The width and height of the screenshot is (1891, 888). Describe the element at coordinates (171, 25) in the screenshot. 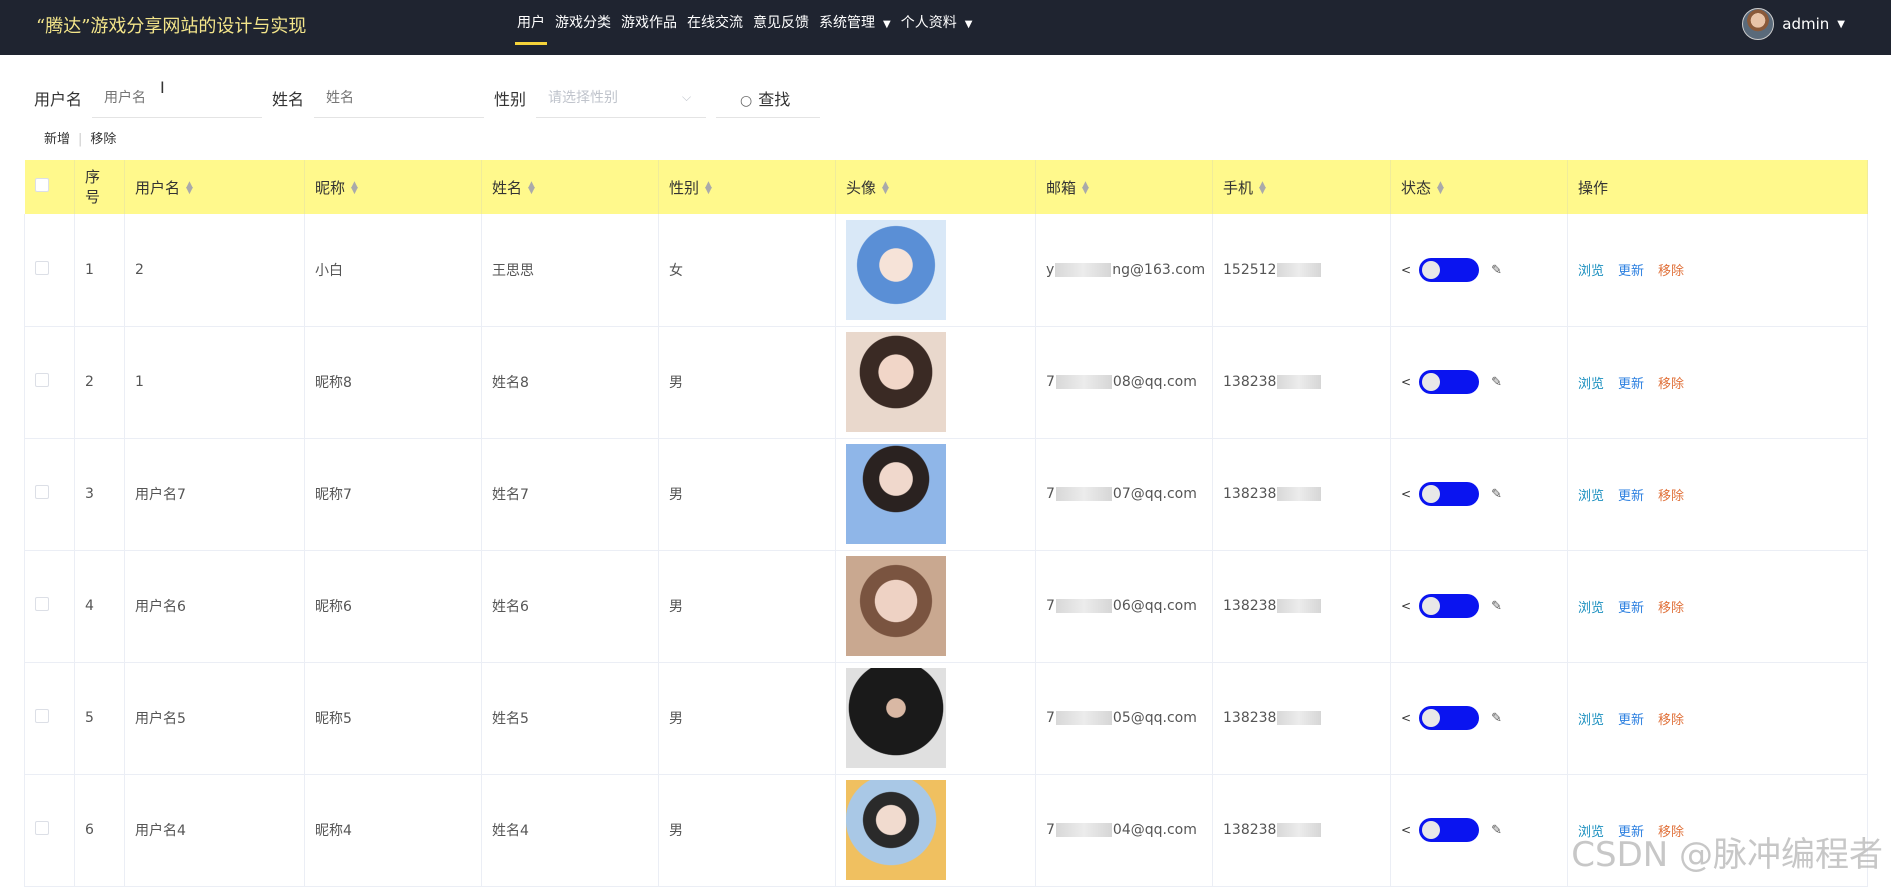

I see `site-title: “腾达”游戏分享网站的设计与实现` at that location.